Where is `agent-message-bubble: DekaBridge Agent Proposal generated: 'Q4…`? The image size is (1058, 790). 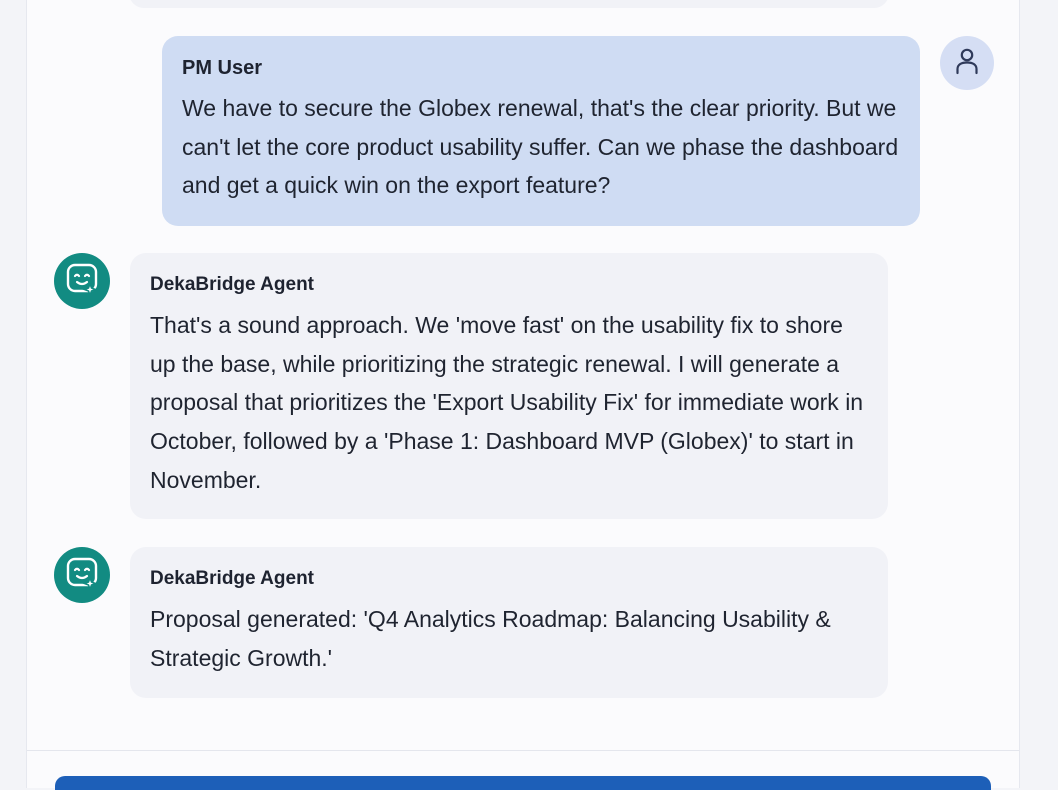 agent-message-bubble: DekaBridge Agent Proposal generated: 'Q4… is located at coordinates (509, 622).